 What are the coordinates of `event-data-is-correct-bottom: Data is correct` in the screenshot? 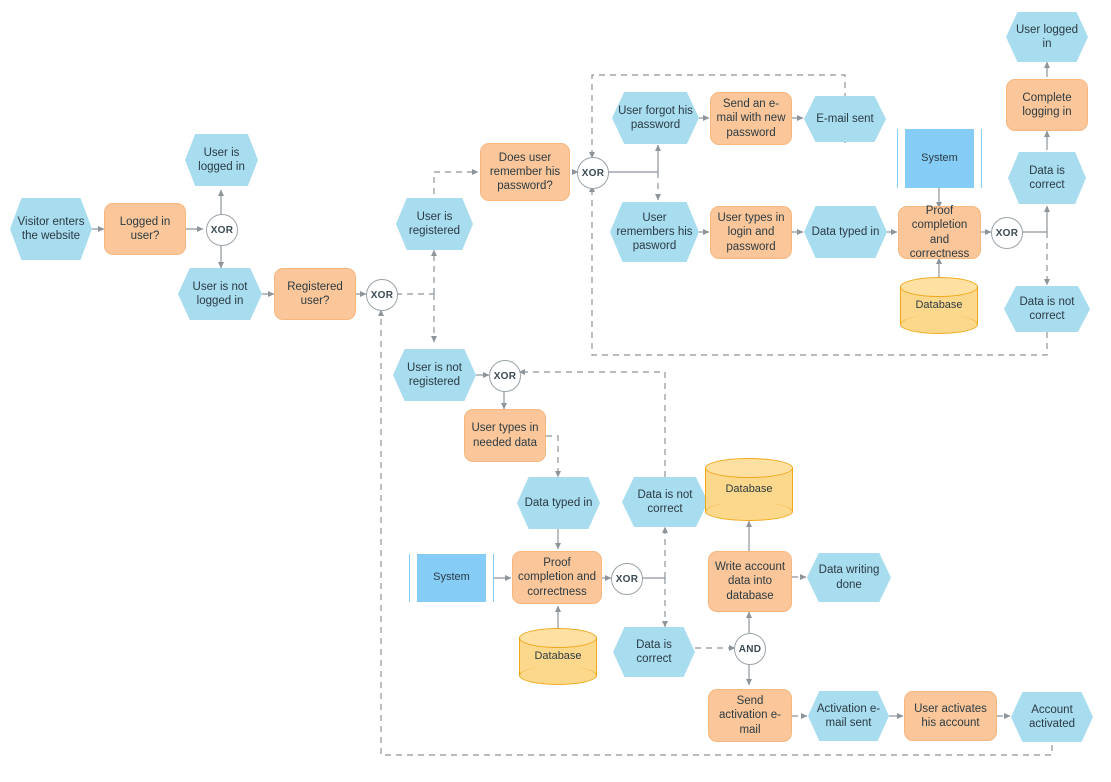 It's located at (654, 652).